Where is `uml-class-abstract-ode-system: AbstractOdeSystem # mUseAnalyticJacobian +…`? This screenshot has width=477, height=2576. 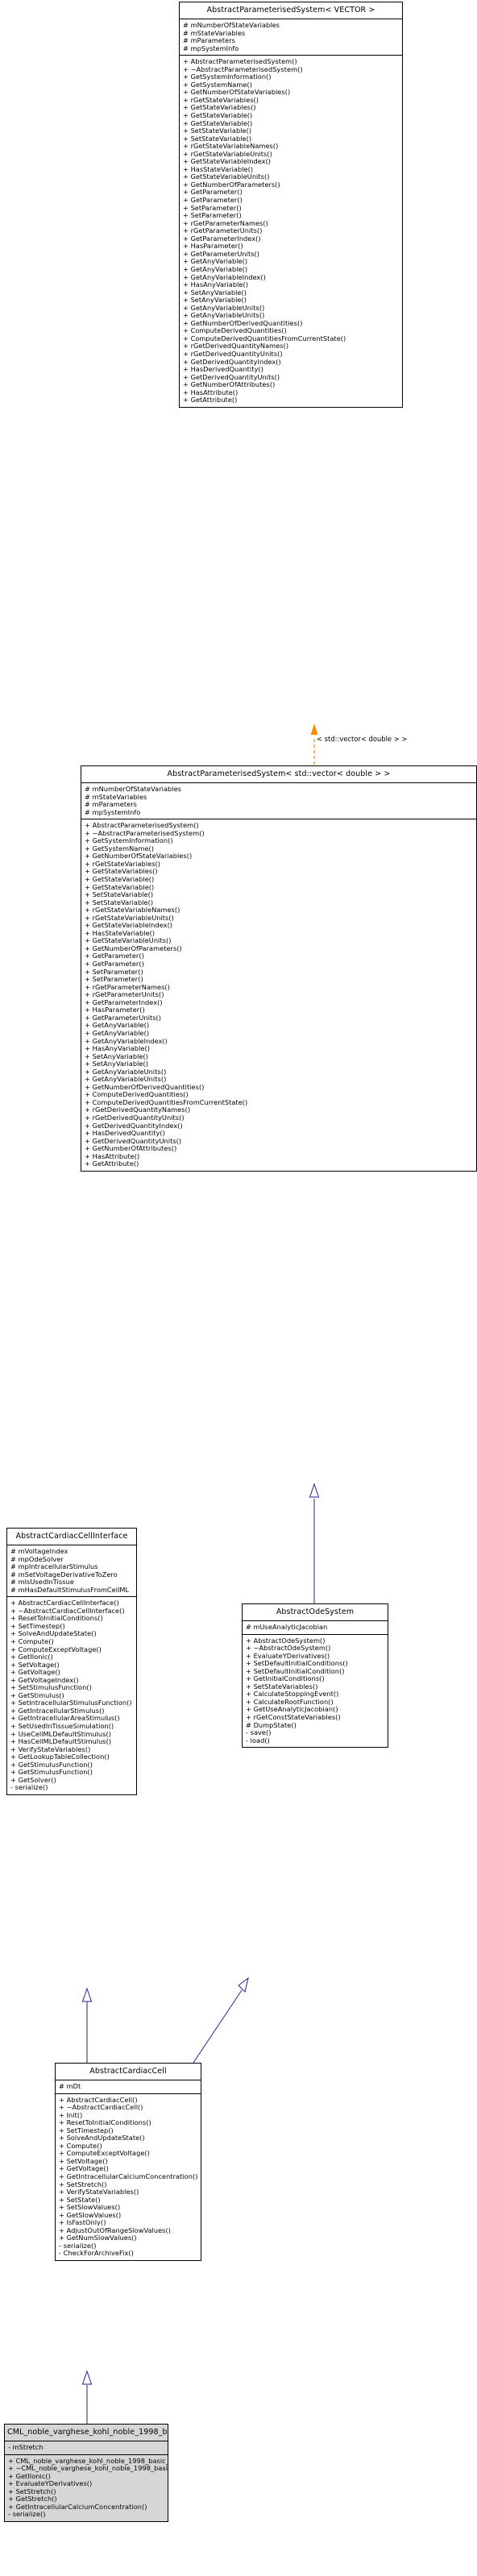
uml-class-abstract-ode-system: AbstractOdeSystem # mUseAnalyticJacobian +… is located at coordinates (315, 1675).